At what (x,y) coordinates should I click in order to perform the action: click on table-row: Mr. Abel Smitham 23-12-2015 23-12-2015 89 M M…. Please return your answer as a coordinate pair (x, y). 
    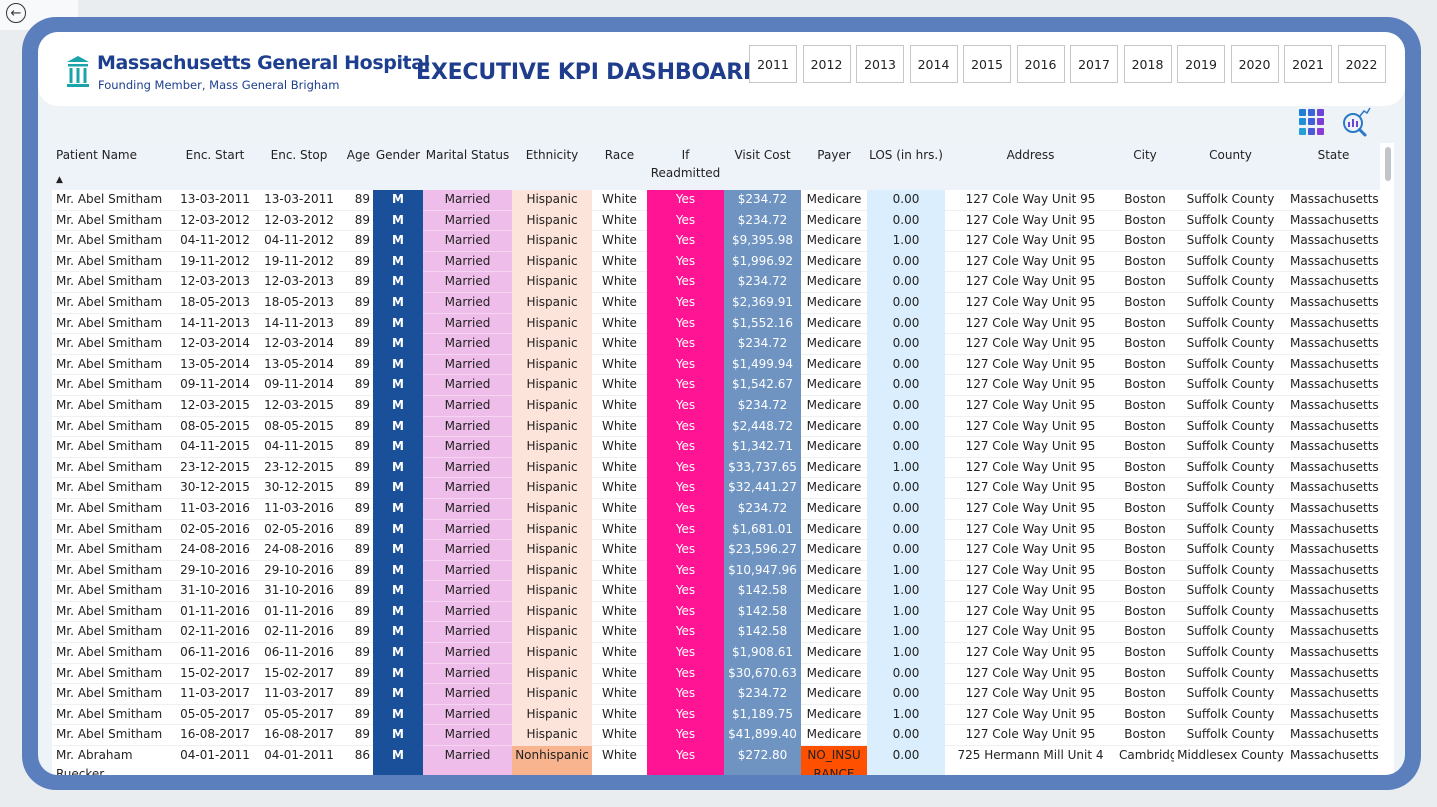
    Looking at the image, I should click on (716, 468).